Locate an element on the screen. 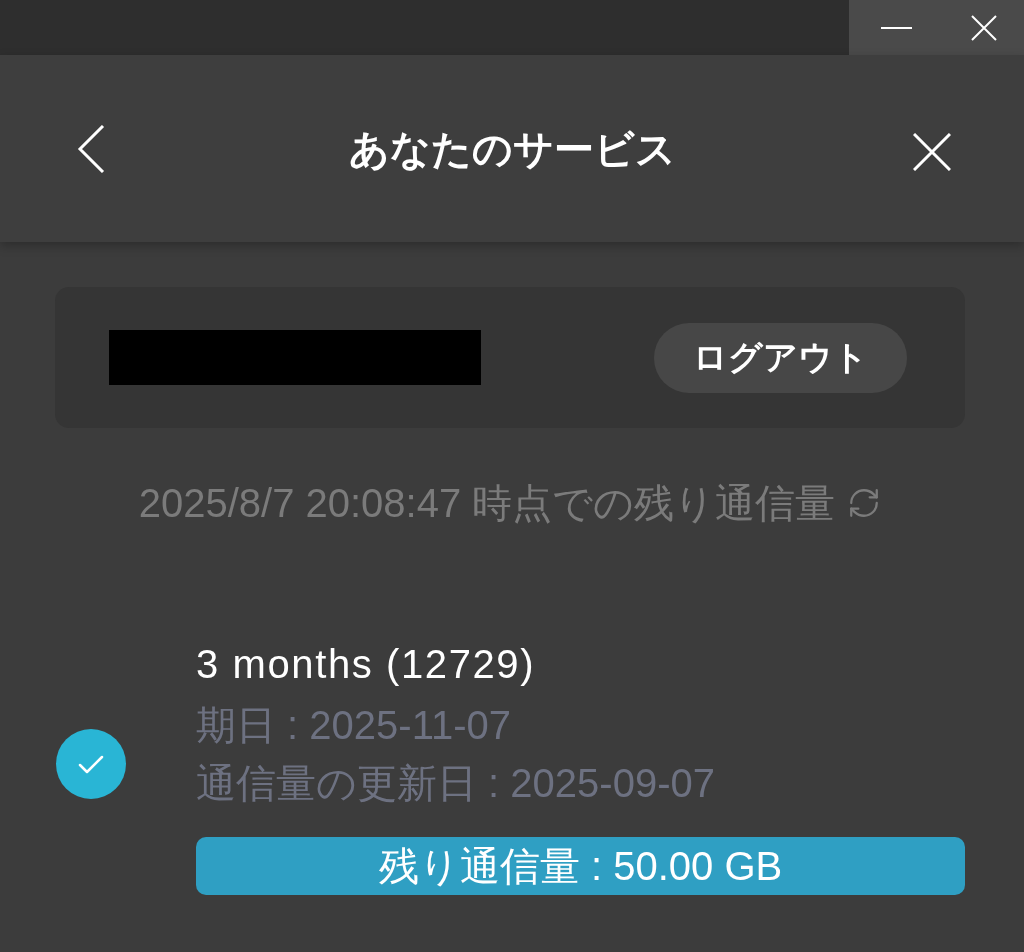 The height and width of the screenshot is (952, 1024). renewal-date: 通信量の更新日 : 2025-09-07 is located at coordinates (455, 783).